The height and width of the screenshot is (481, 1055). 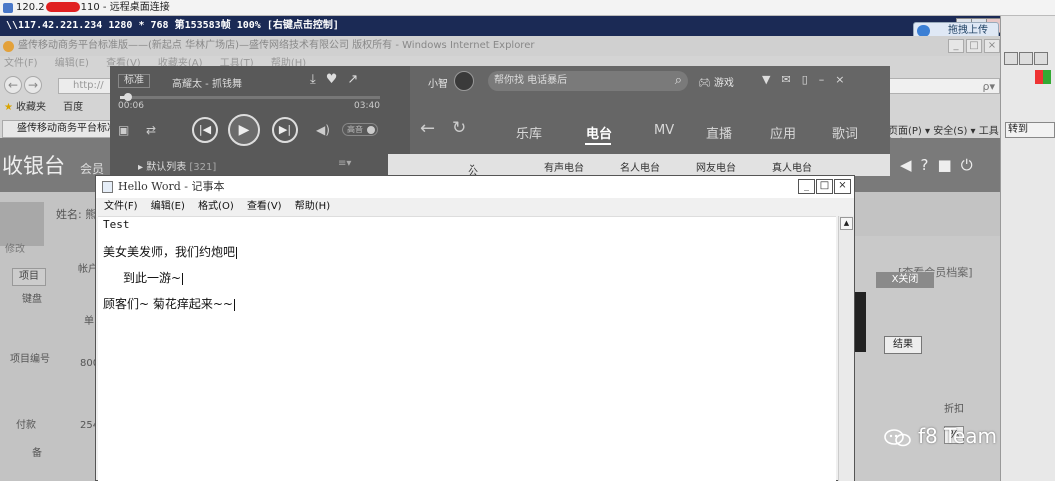 What do you see at coordinates (1026, 58) in the screenshot?
I see `host-maximize-button` at bounding box center [1026, 58].